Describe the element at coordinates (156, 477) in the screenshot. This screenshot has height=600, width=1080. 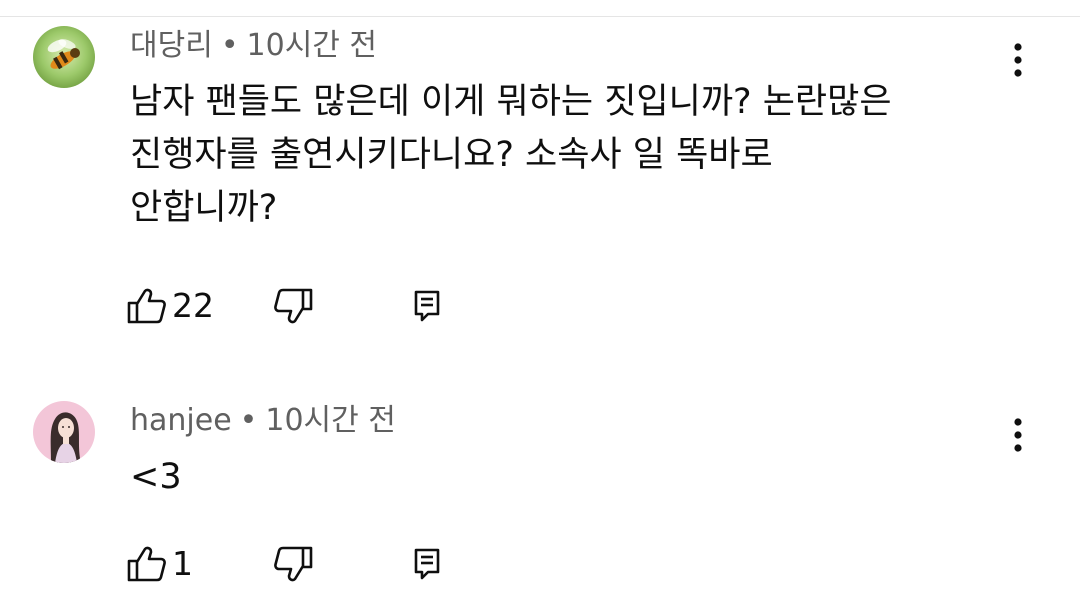
I see `comment-text-line: <3` at that location.